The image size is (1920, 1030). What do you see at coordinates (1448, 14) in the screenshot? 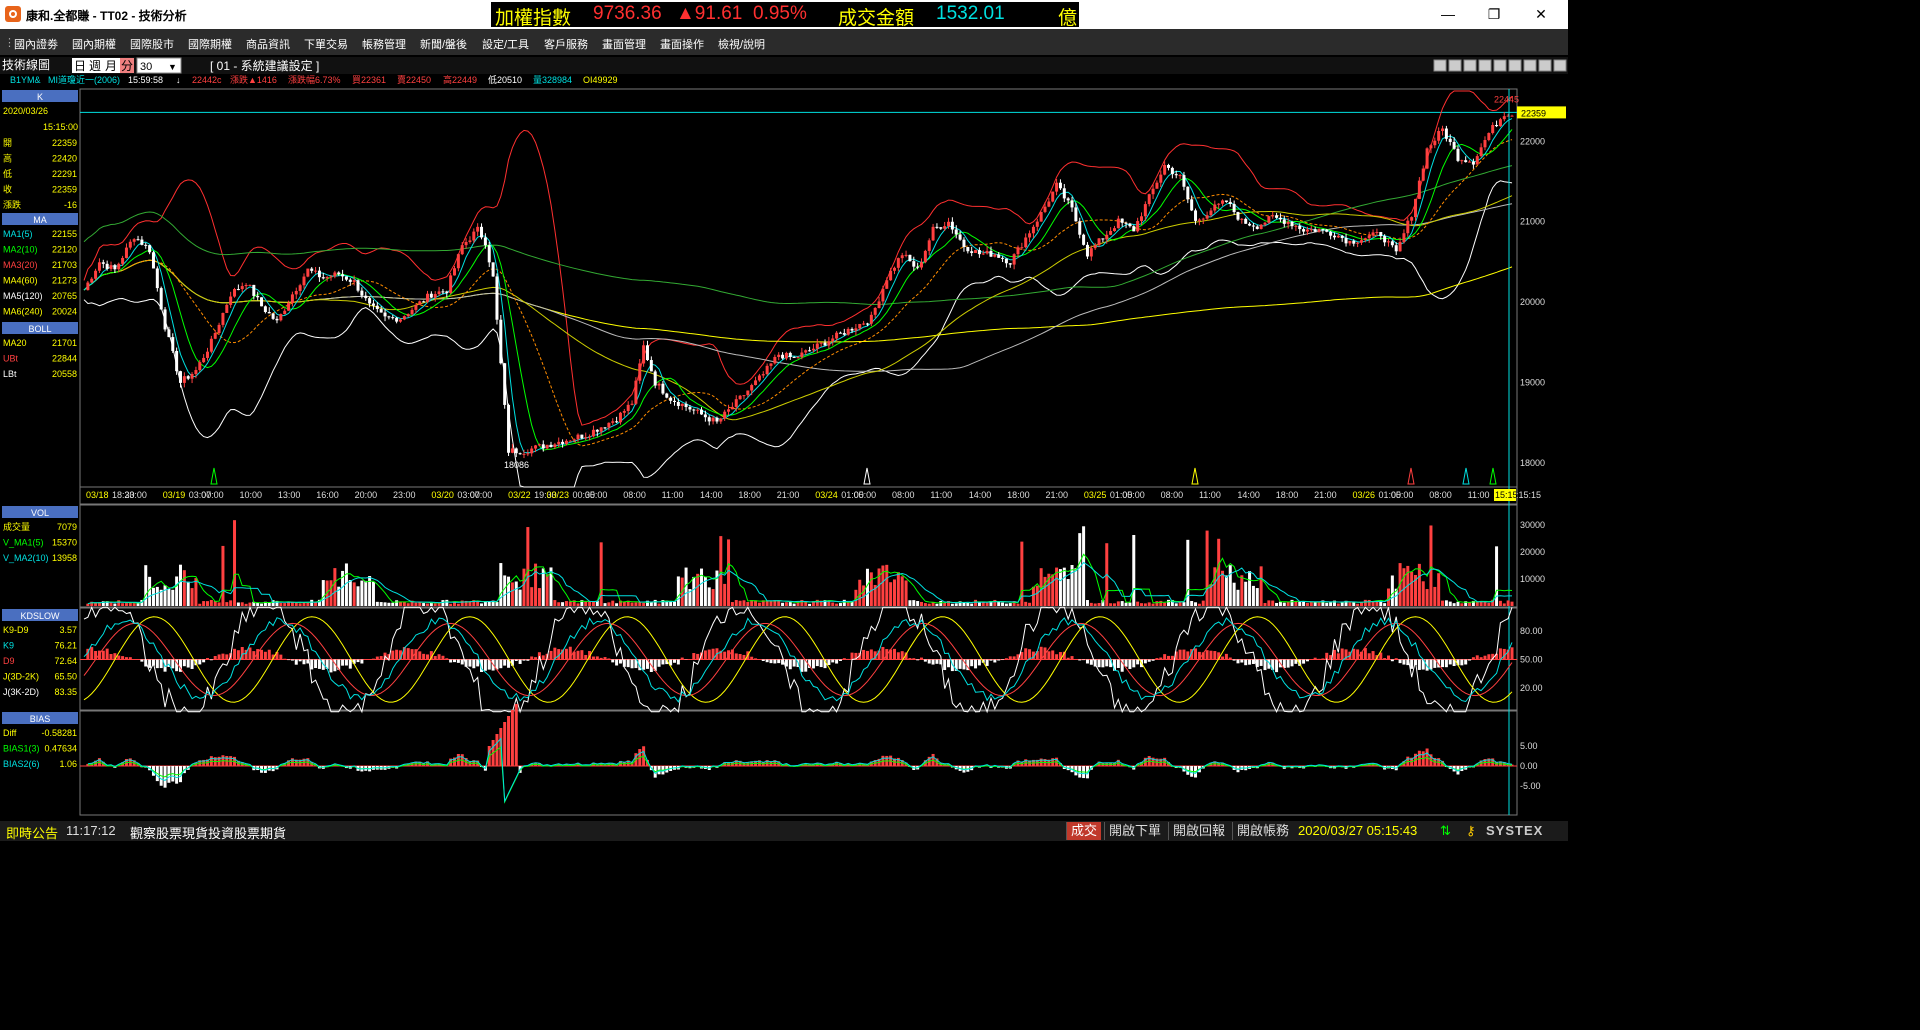
I see `minimize-button: —` at bounding box center [1448, 14].